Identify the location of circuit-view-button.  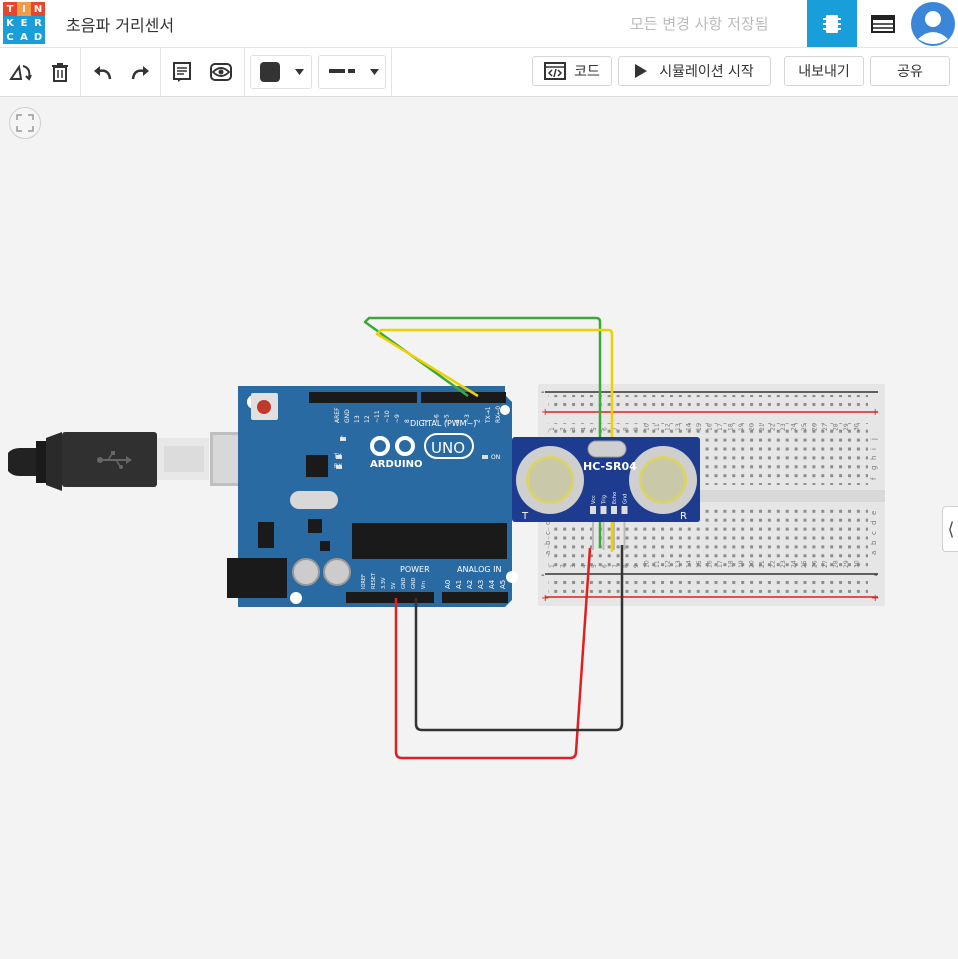
(832, 23).